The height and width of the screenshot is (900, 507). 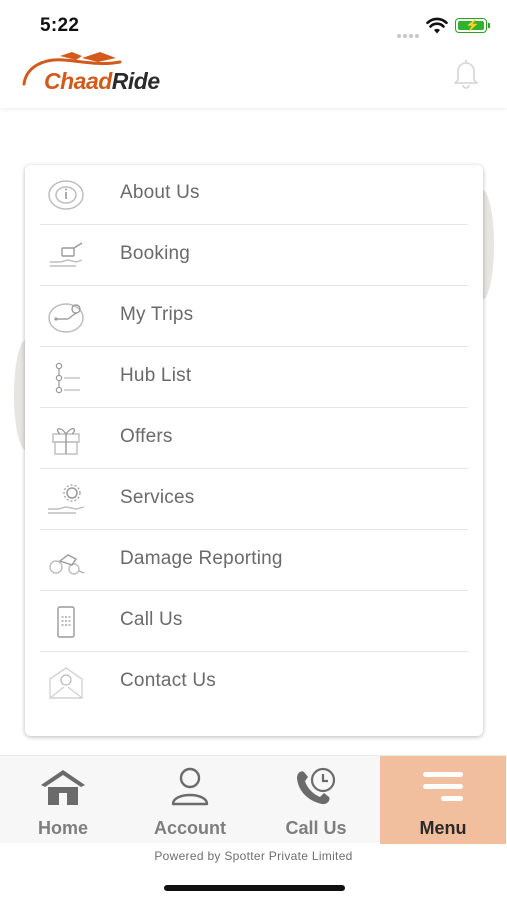 I want to click on menu-item-offers: Offers, so click(x=254, y=439).